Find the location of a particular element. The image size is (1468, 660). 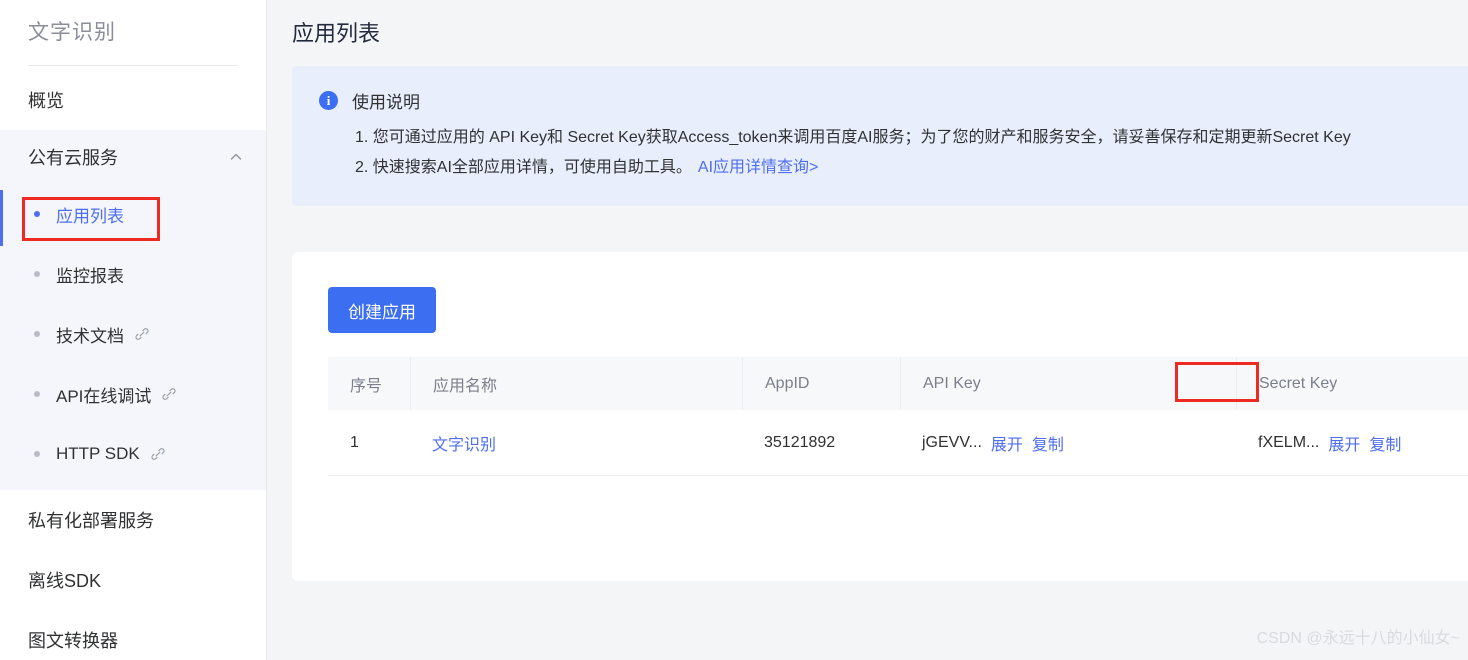

banner-heading: 使用说明 is located at coordinates (386, 102).